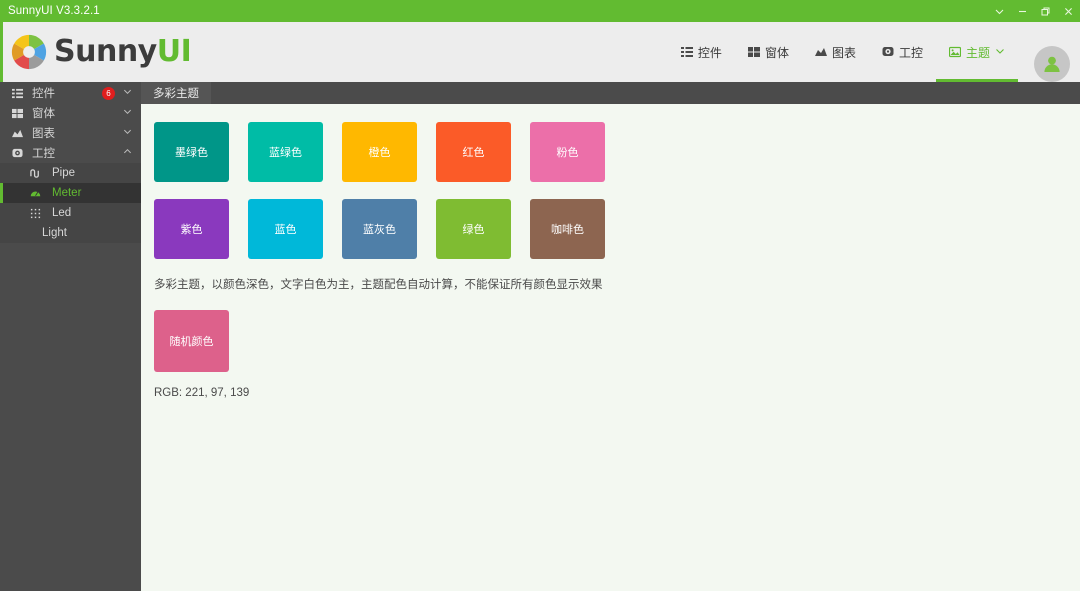 The height and width of the screenshot is (591, 1080). What do you see at coordinates (617, 152) in the screenshot?
I see `theme-tiles-row-1: 墨绿色 蓝绿色 橙色 红色 粉色` at bounding box center [617, 152].